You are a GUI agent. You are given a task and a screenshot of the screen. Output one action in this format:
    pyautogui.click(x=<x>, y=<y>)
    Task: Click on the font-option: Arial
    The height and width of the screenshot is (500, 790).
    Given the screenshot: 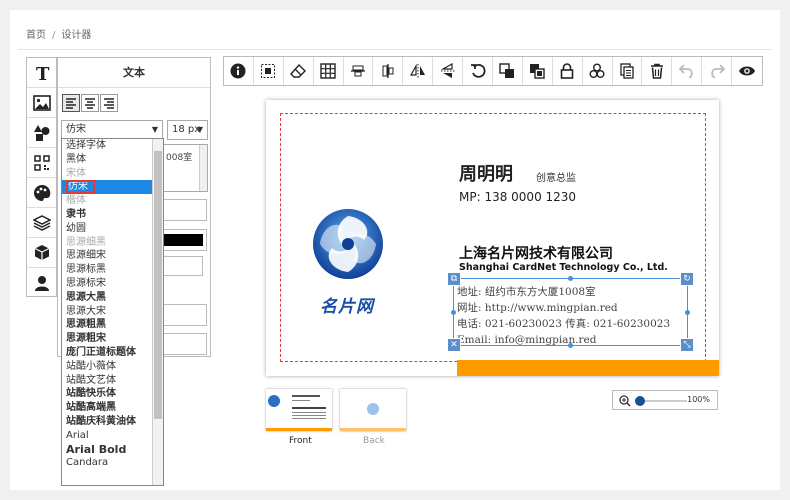 What is the action you would take?
    pyautogui.click(x=112, y=436)
    